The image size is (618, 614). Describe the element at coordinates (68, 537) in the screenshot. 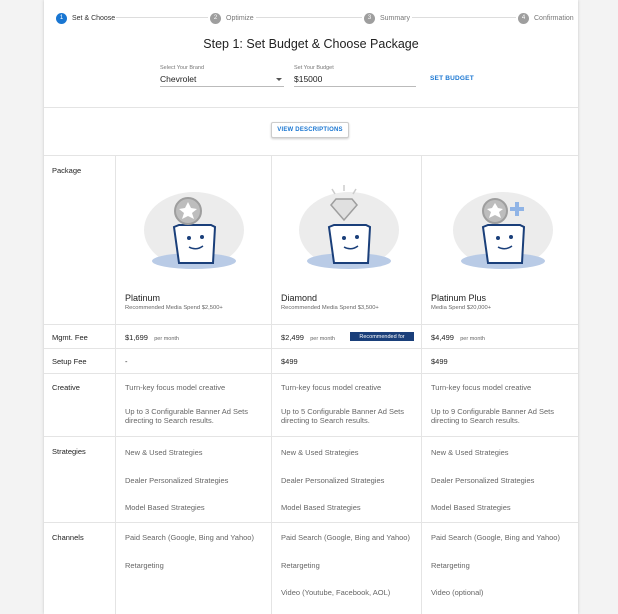

I see `row-label-channels: Channels` at that location.